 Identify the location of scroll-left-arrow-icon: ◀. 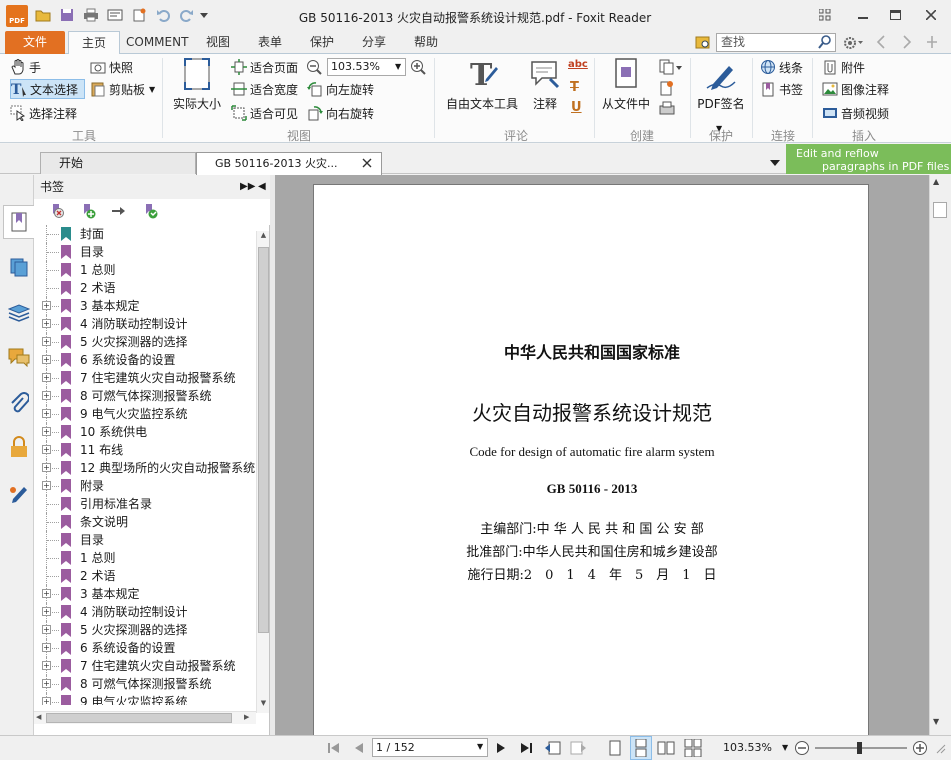
(38, 717).